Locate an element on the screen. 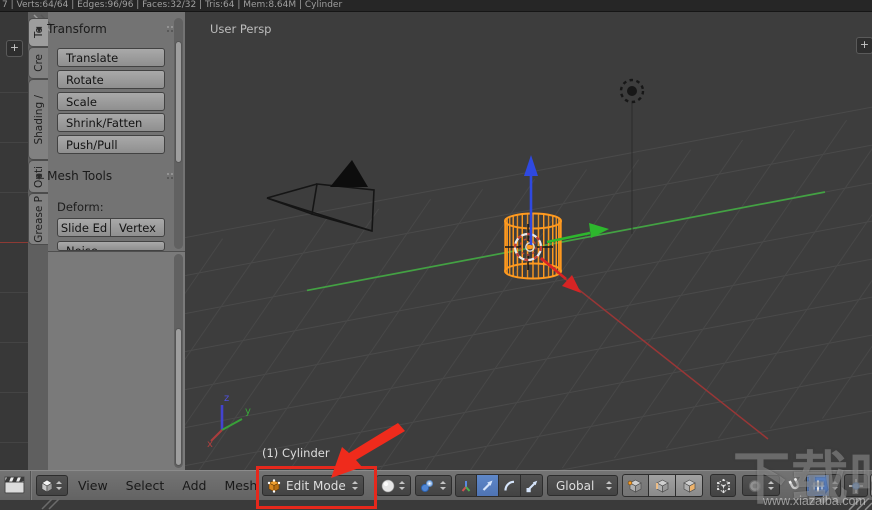 This screenshot has width=872, height=510. vertex-select-button is located at coordinates (635, 485).